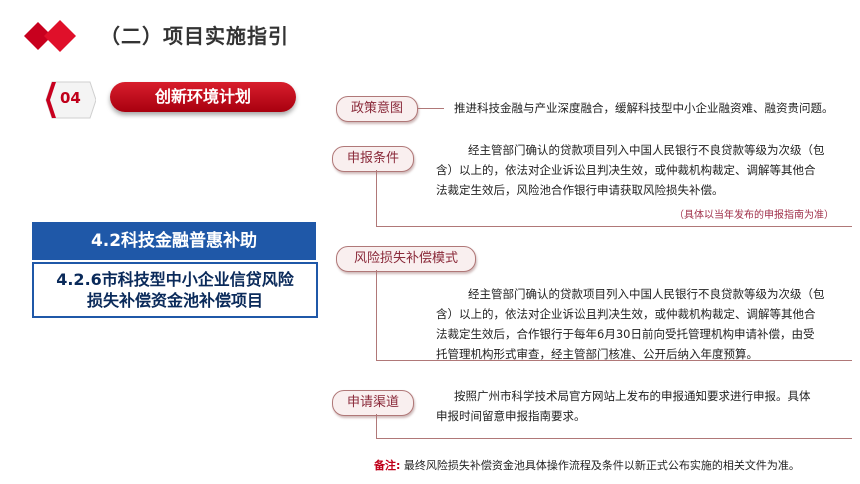  What do you see at coordinates (601, 465) in the screenshot?
I see `remark-text: 最终风险损失补偿资金池具体操作流程及条件以新正式公布实施的相关文件为准。` at bounding box center [601, 465].